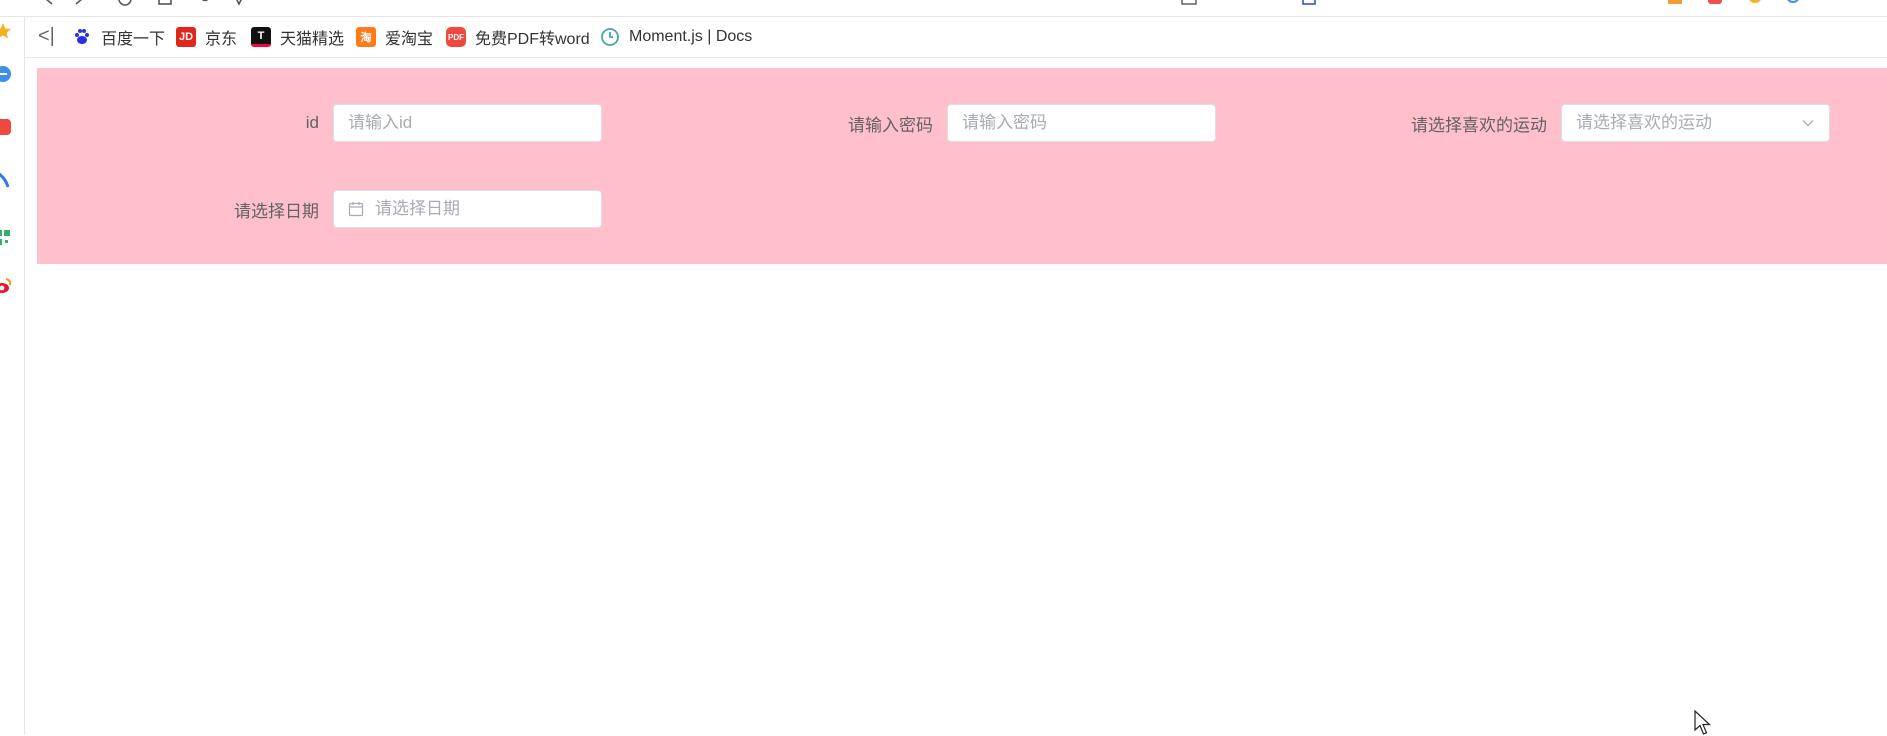 The height and width of the screenshot is (736, 1887). I want to click on date-picker, so click(467, 209).